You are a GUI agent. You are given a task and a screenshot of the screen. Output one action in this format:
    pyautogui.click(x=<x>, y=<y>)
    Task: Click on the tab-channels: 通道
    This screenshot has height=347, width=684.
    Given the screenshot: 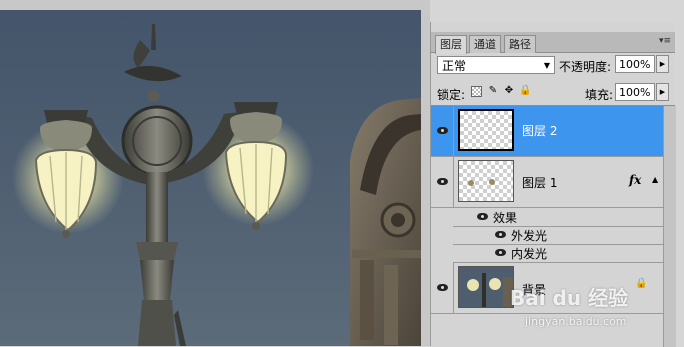 What is the action you would take?
    pyautogui.click(x=485, y=44)
    